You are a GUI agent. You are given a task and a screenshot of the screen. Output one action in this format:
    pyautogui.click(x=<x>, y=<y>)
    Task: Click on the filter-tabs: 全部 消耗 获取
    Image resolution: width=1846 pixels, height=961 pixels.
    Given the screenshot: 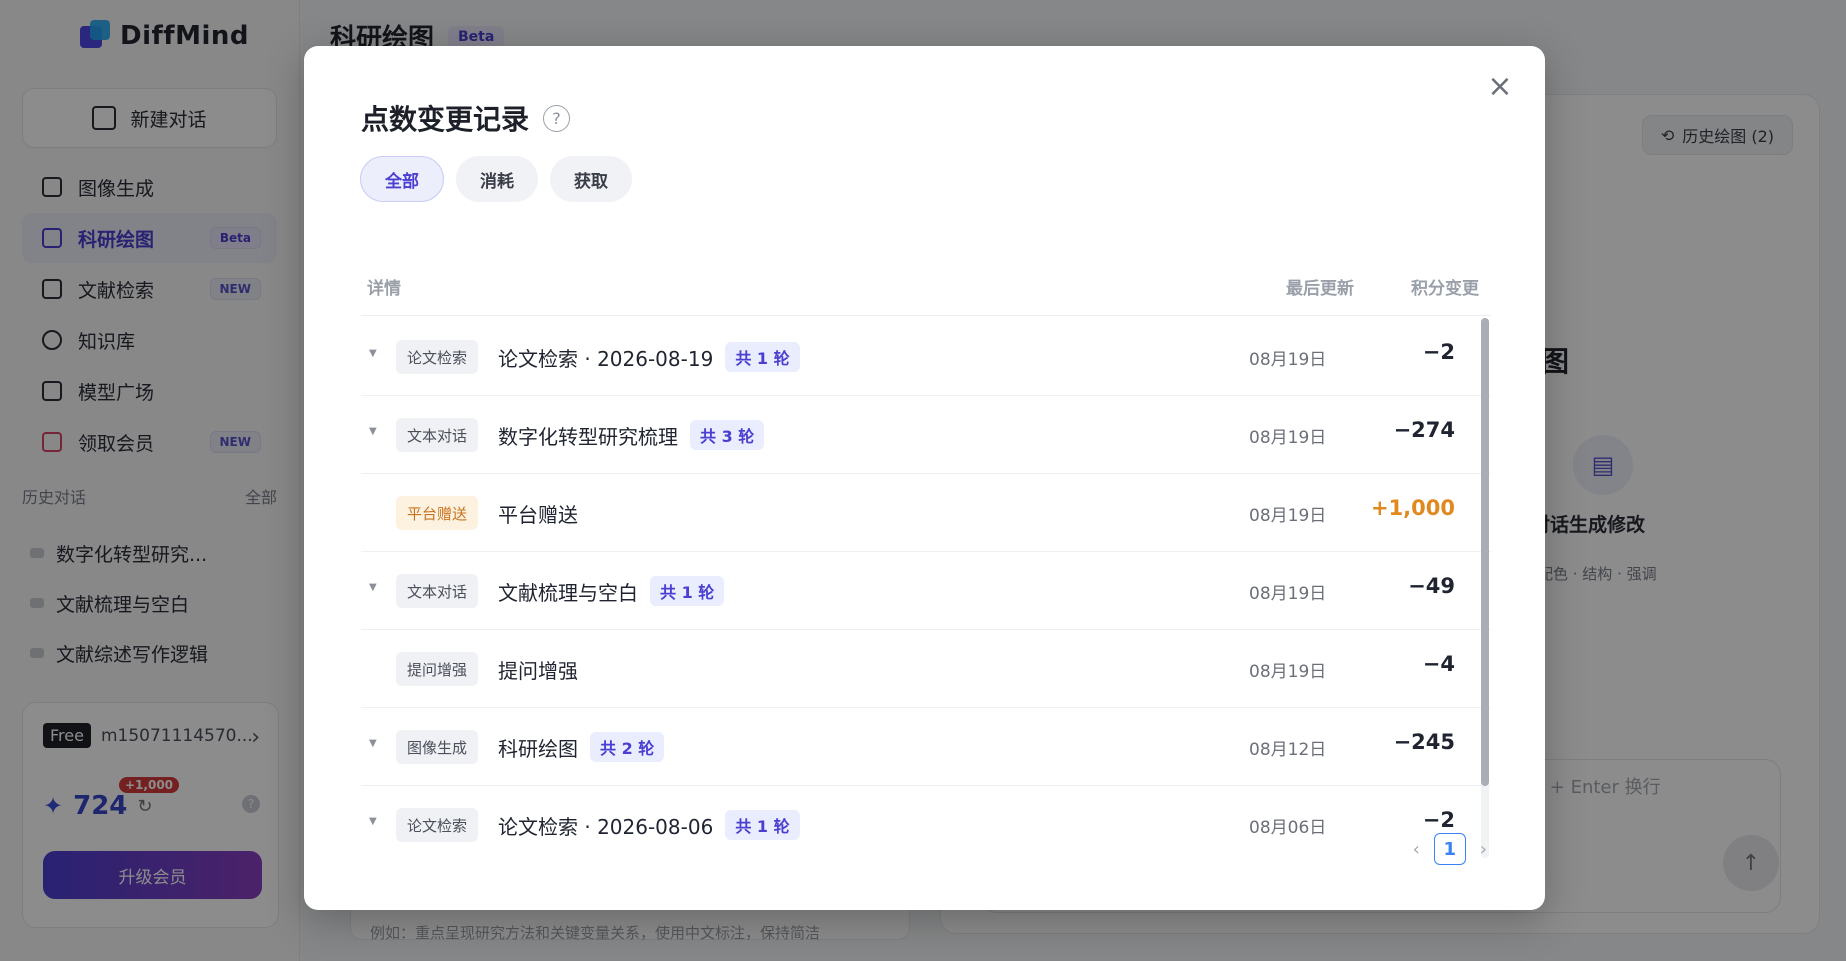 What is the action you would take?
    pyautogui.click(x=496, y=179)
    